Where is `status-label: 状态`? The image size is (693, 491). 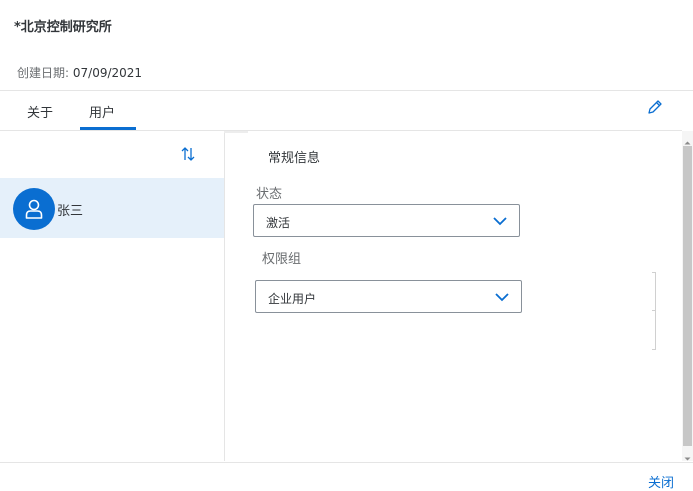 status-label: 状态 is located at coordinates (269, 194).